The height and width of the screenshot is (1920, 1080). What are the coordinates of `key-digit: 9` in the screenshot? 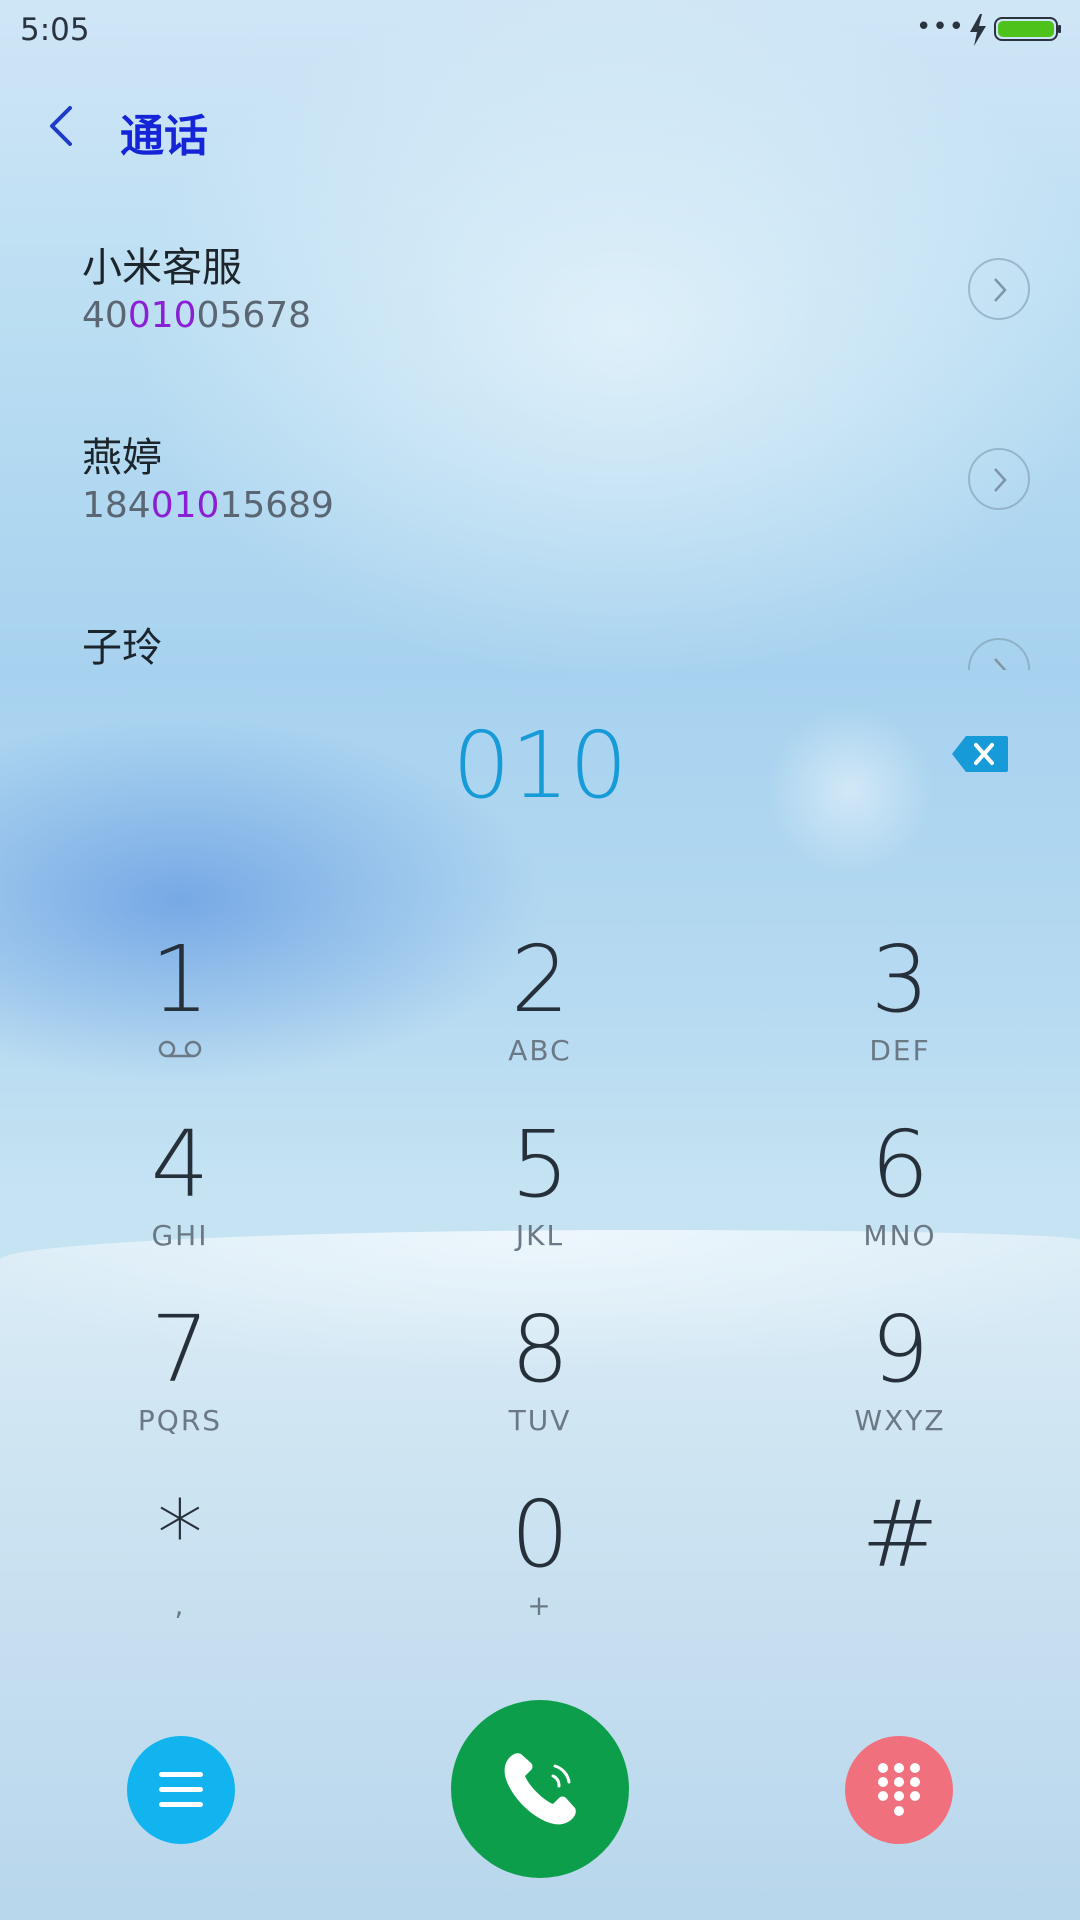 It's located at (900, 1349).